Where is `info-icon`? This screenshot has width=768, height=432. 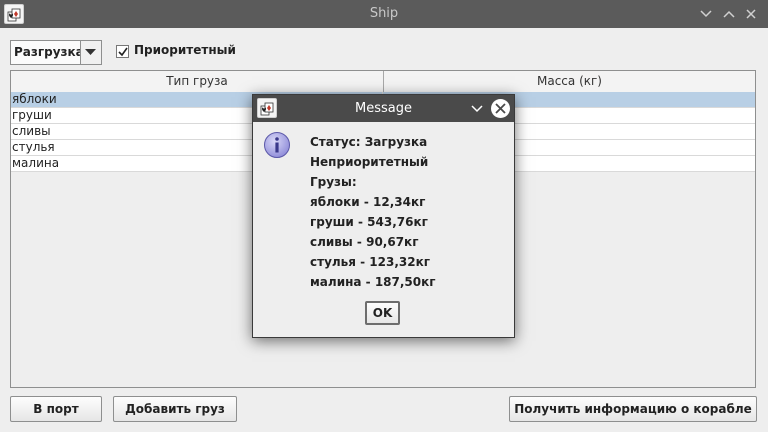
info-icon is located at coordinates (277, 145).